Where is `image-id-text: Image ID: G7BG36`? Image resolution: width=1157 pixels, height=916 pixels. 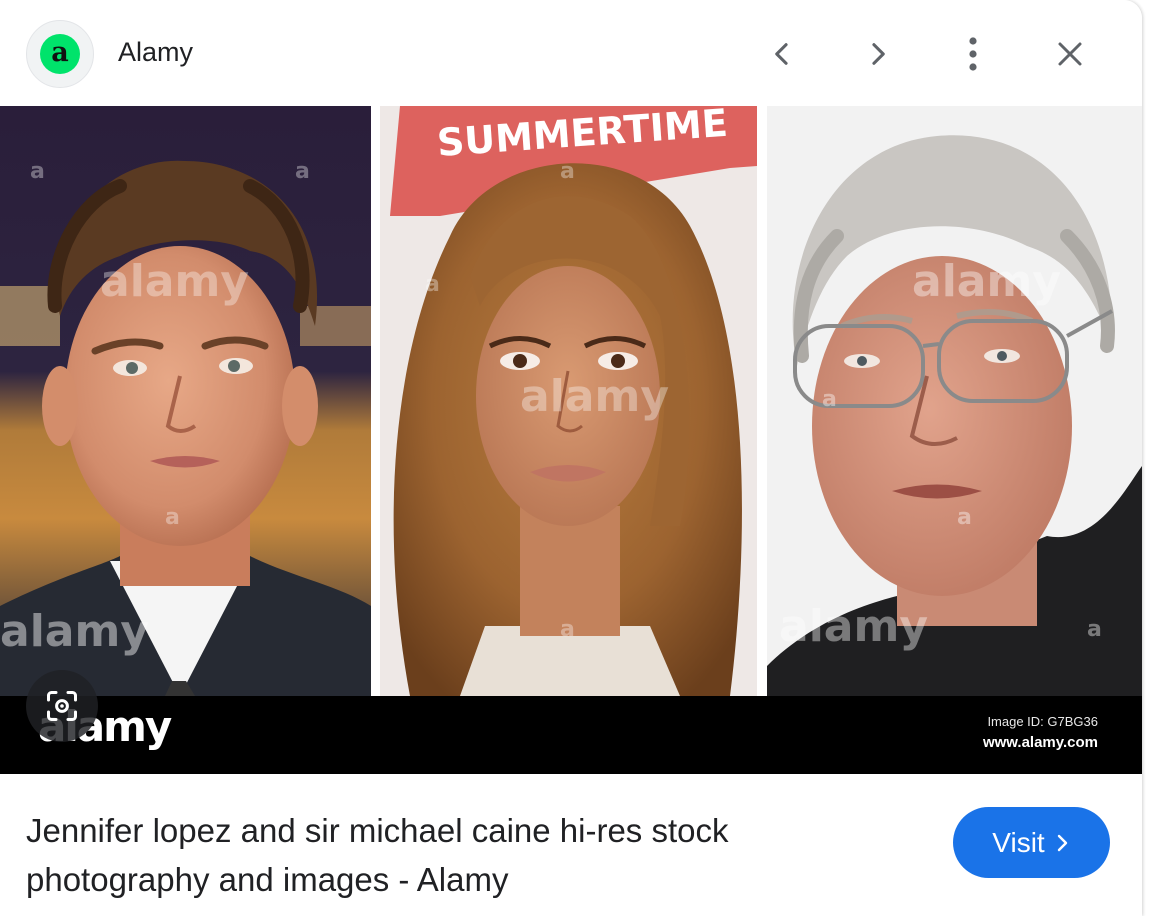
image-id-text: Image ID: G7BG36 is located at coordinates (1042, 721).